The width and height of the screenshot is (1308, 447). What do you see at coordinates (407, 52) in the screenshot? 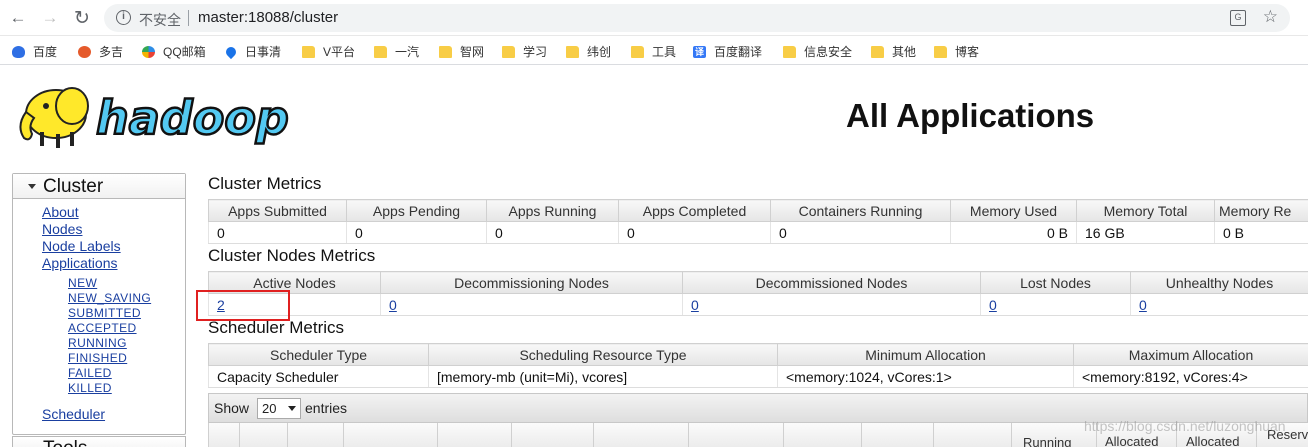
I see `bookmark-label: 一汽` at bounding box center [407, 52].